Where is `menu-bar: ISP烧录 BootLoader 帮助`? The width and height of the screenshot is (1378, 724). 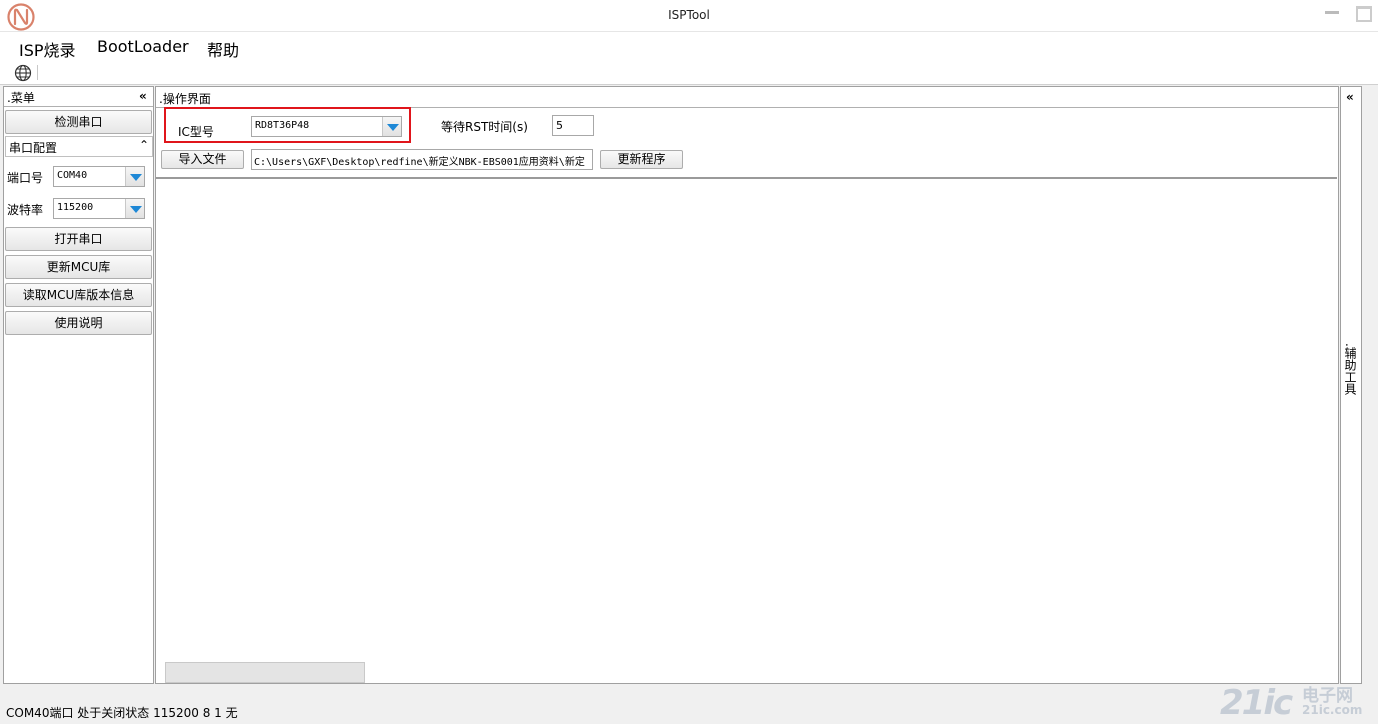
menu-bar: ISP烧录 BootLoader 帮助 is located at coordinates (689, 46).